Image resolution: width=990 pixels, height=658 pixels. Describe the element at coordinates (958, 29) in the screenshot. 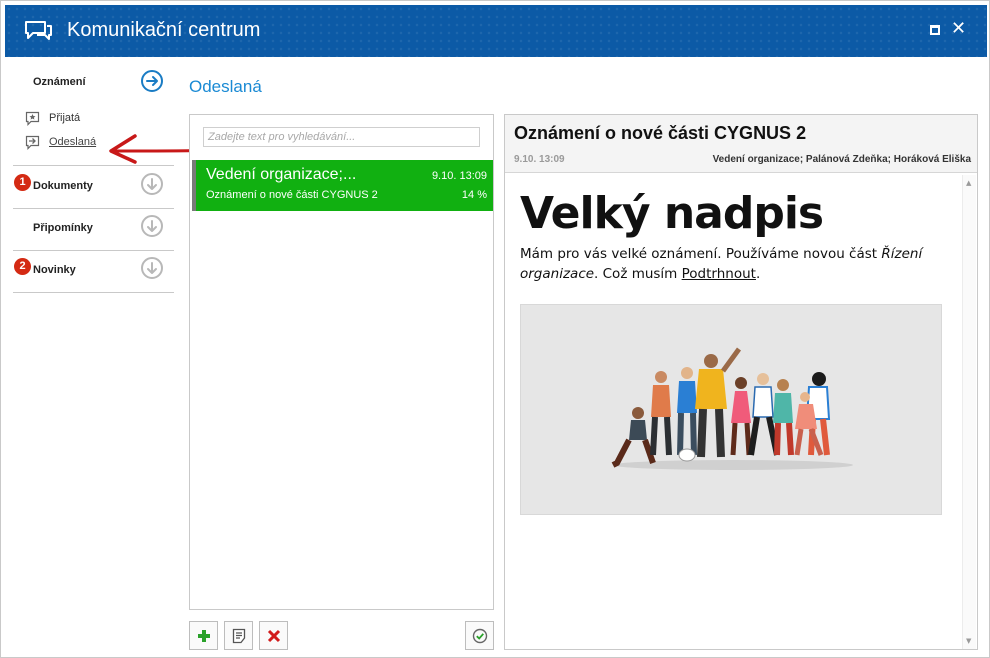

I see `close-button: ✕` at that location.